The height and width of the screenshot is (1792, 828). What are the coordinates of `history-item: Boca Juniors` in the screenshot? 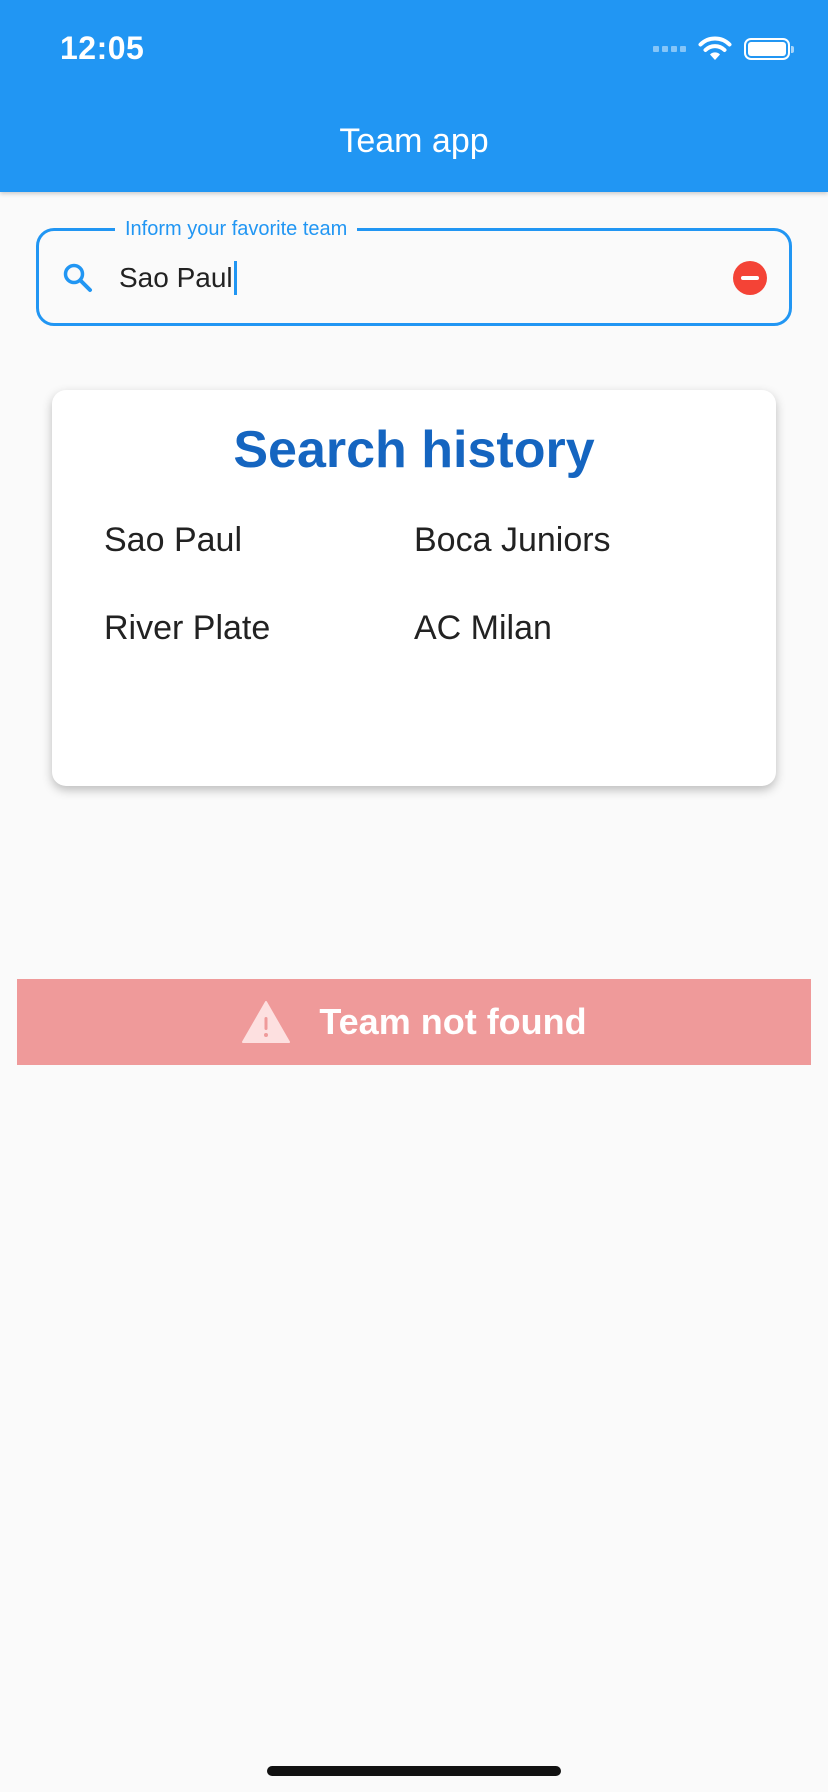 It's located at (569, 540).